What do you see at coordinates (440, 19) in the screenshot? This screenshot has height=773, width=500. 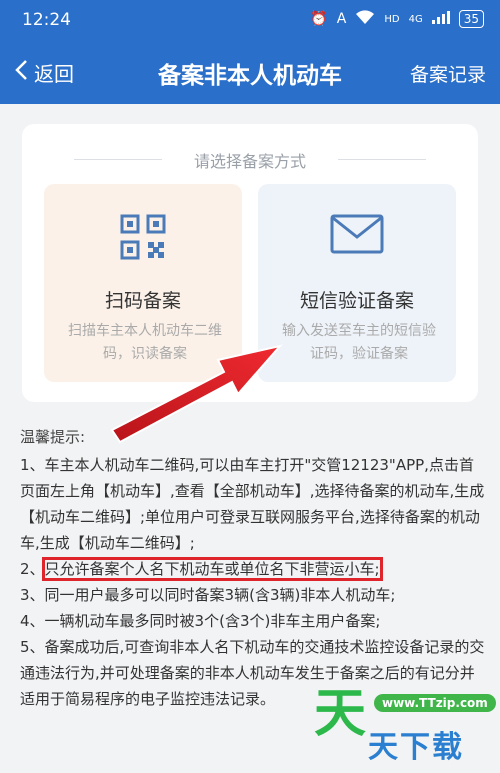 I see `signal-icon` at bounding box center [440, 19].